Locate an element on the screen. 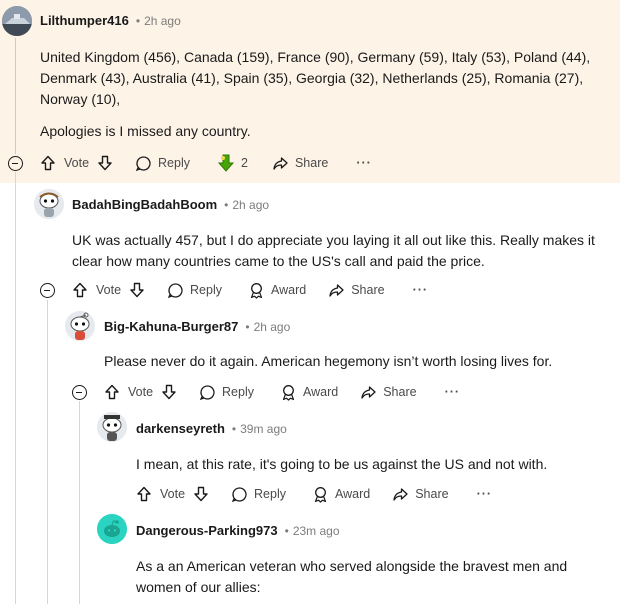 This screenshot has height=604, width=620. author-name: Dangerous-Parking973 is located at coordinates (207, 530).